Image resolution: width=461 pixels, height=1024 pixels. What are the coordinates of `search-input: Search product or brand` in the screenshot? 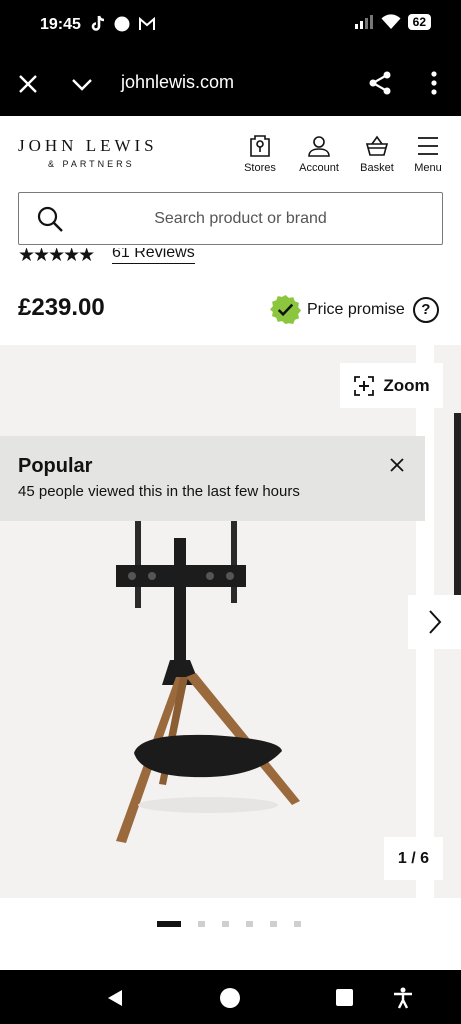 It's located at (230, 218).